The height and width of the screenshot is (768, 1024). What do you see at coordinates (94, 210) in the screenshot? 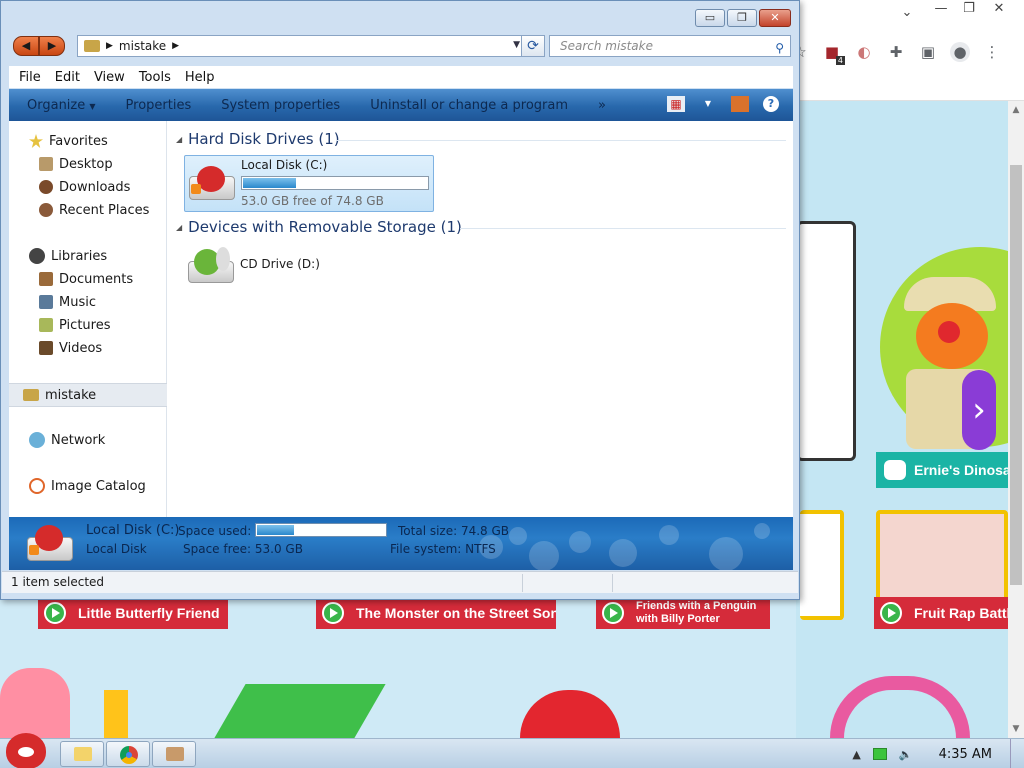
I see `nav-item-recent-places: Recent Places` at bounding box center [94, 210].